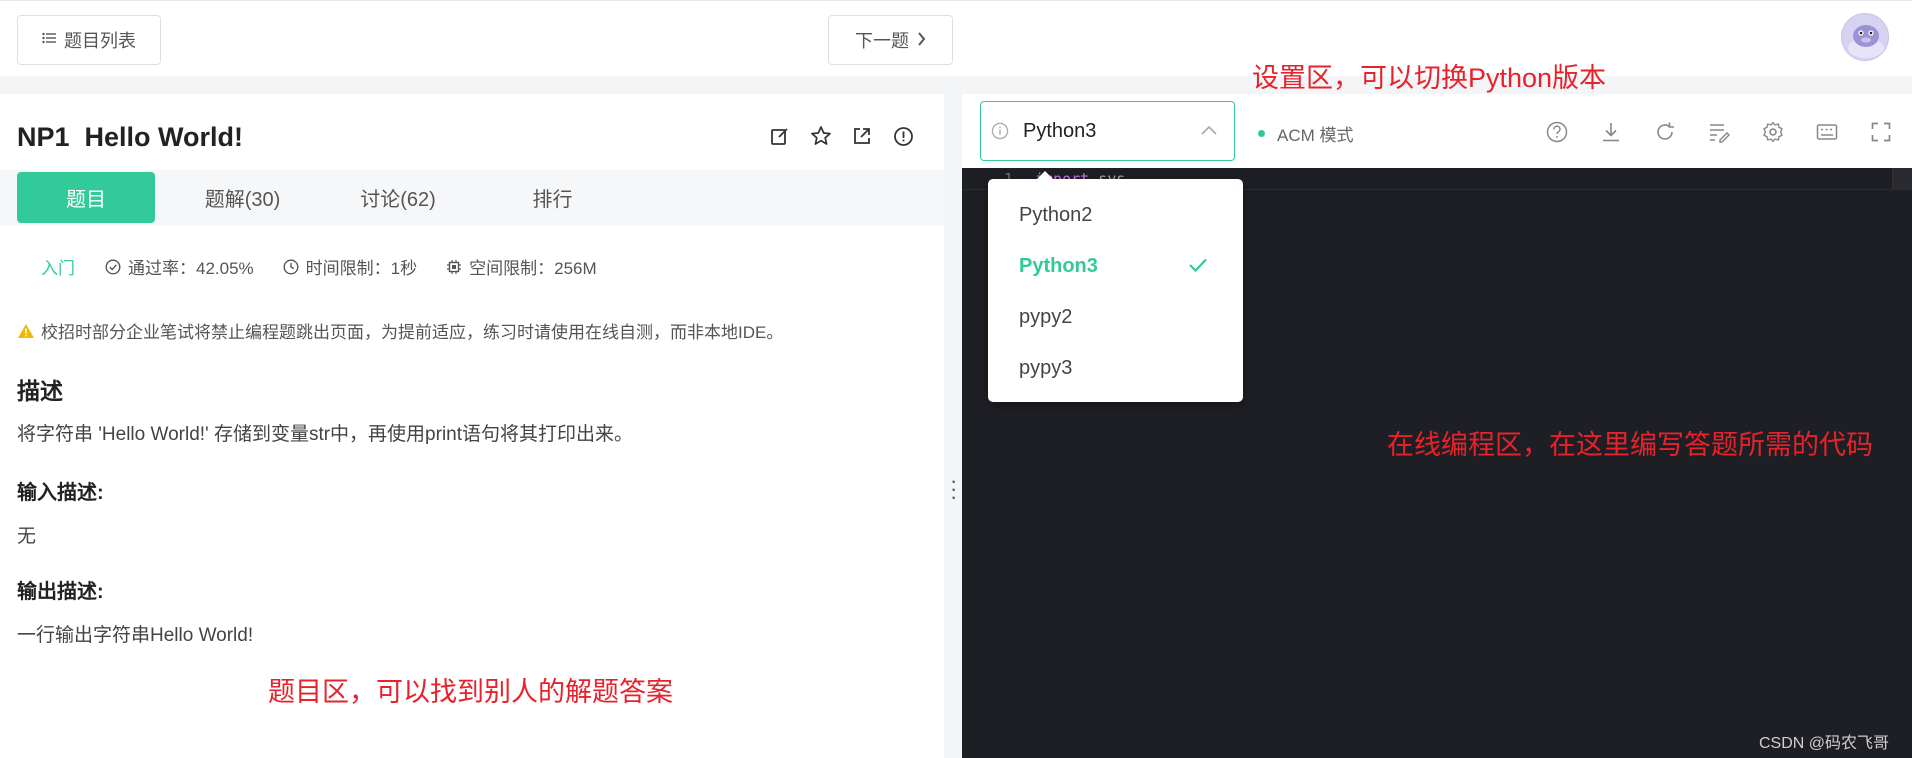  I want to click on pass-rate: 通过率：42.05%, so click(179, 266).